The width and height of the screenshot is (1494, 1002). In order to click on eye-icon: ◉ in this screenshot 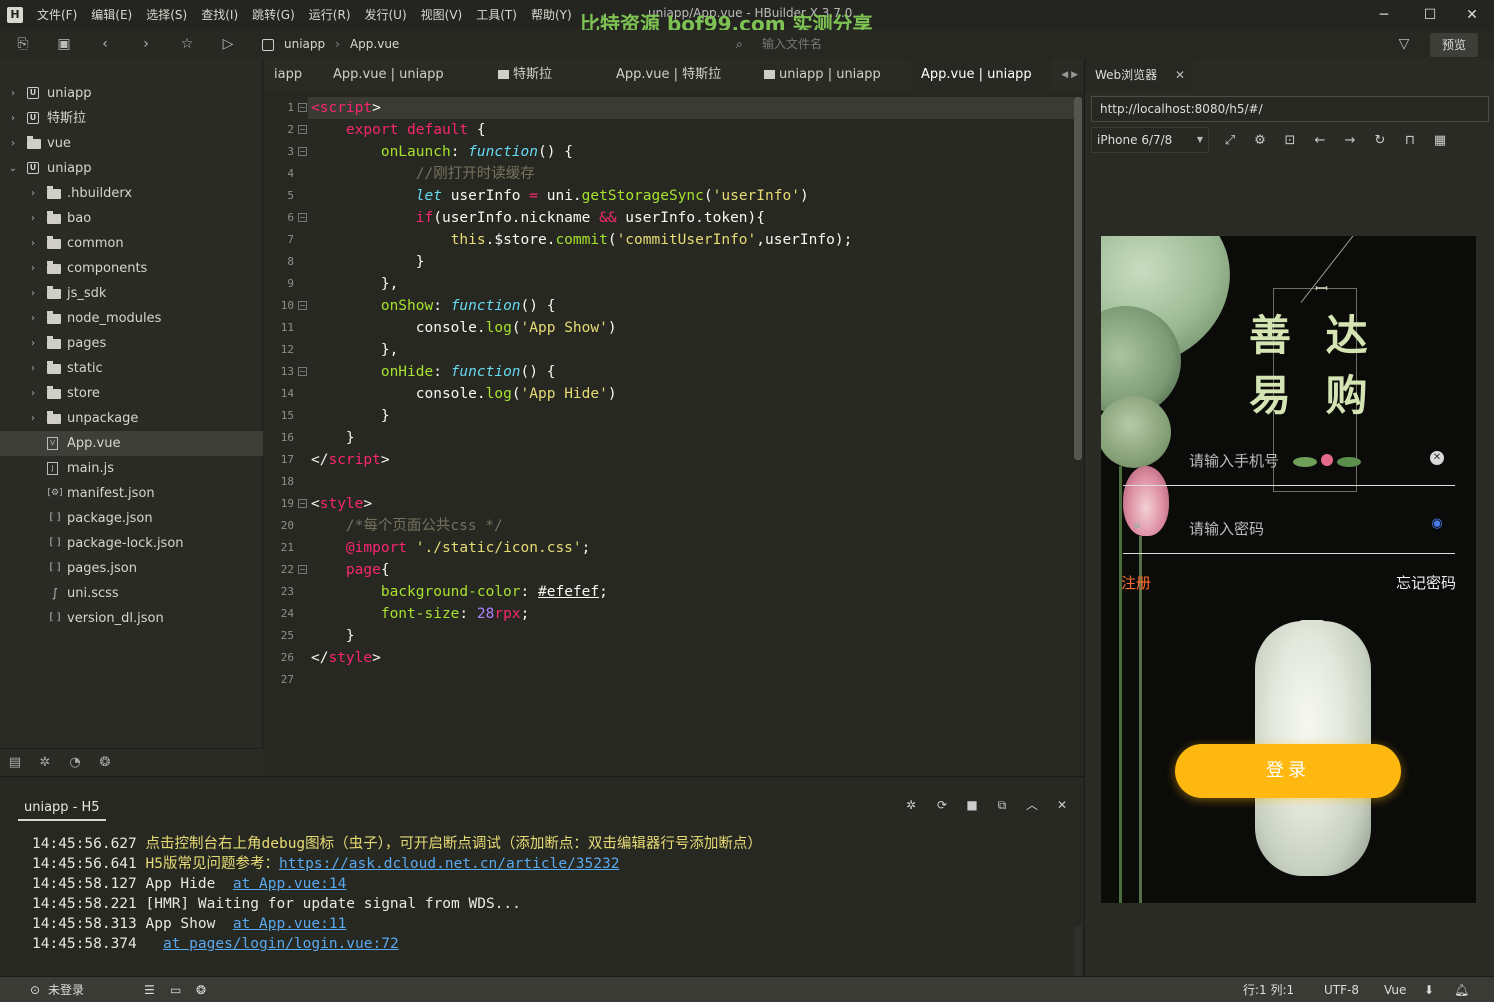, I will do `click(1437, 524)`.